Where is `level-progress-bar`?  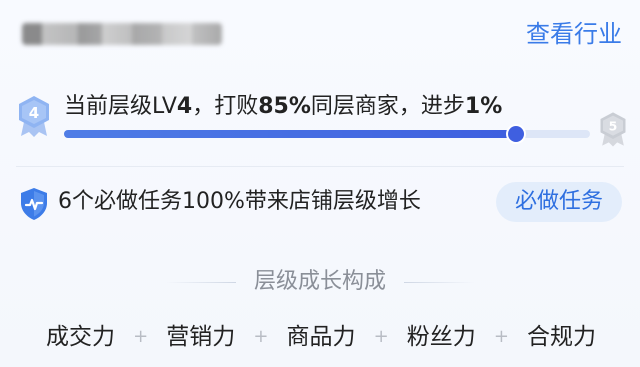 level-progress-bar is located at coordinates (327, 134).